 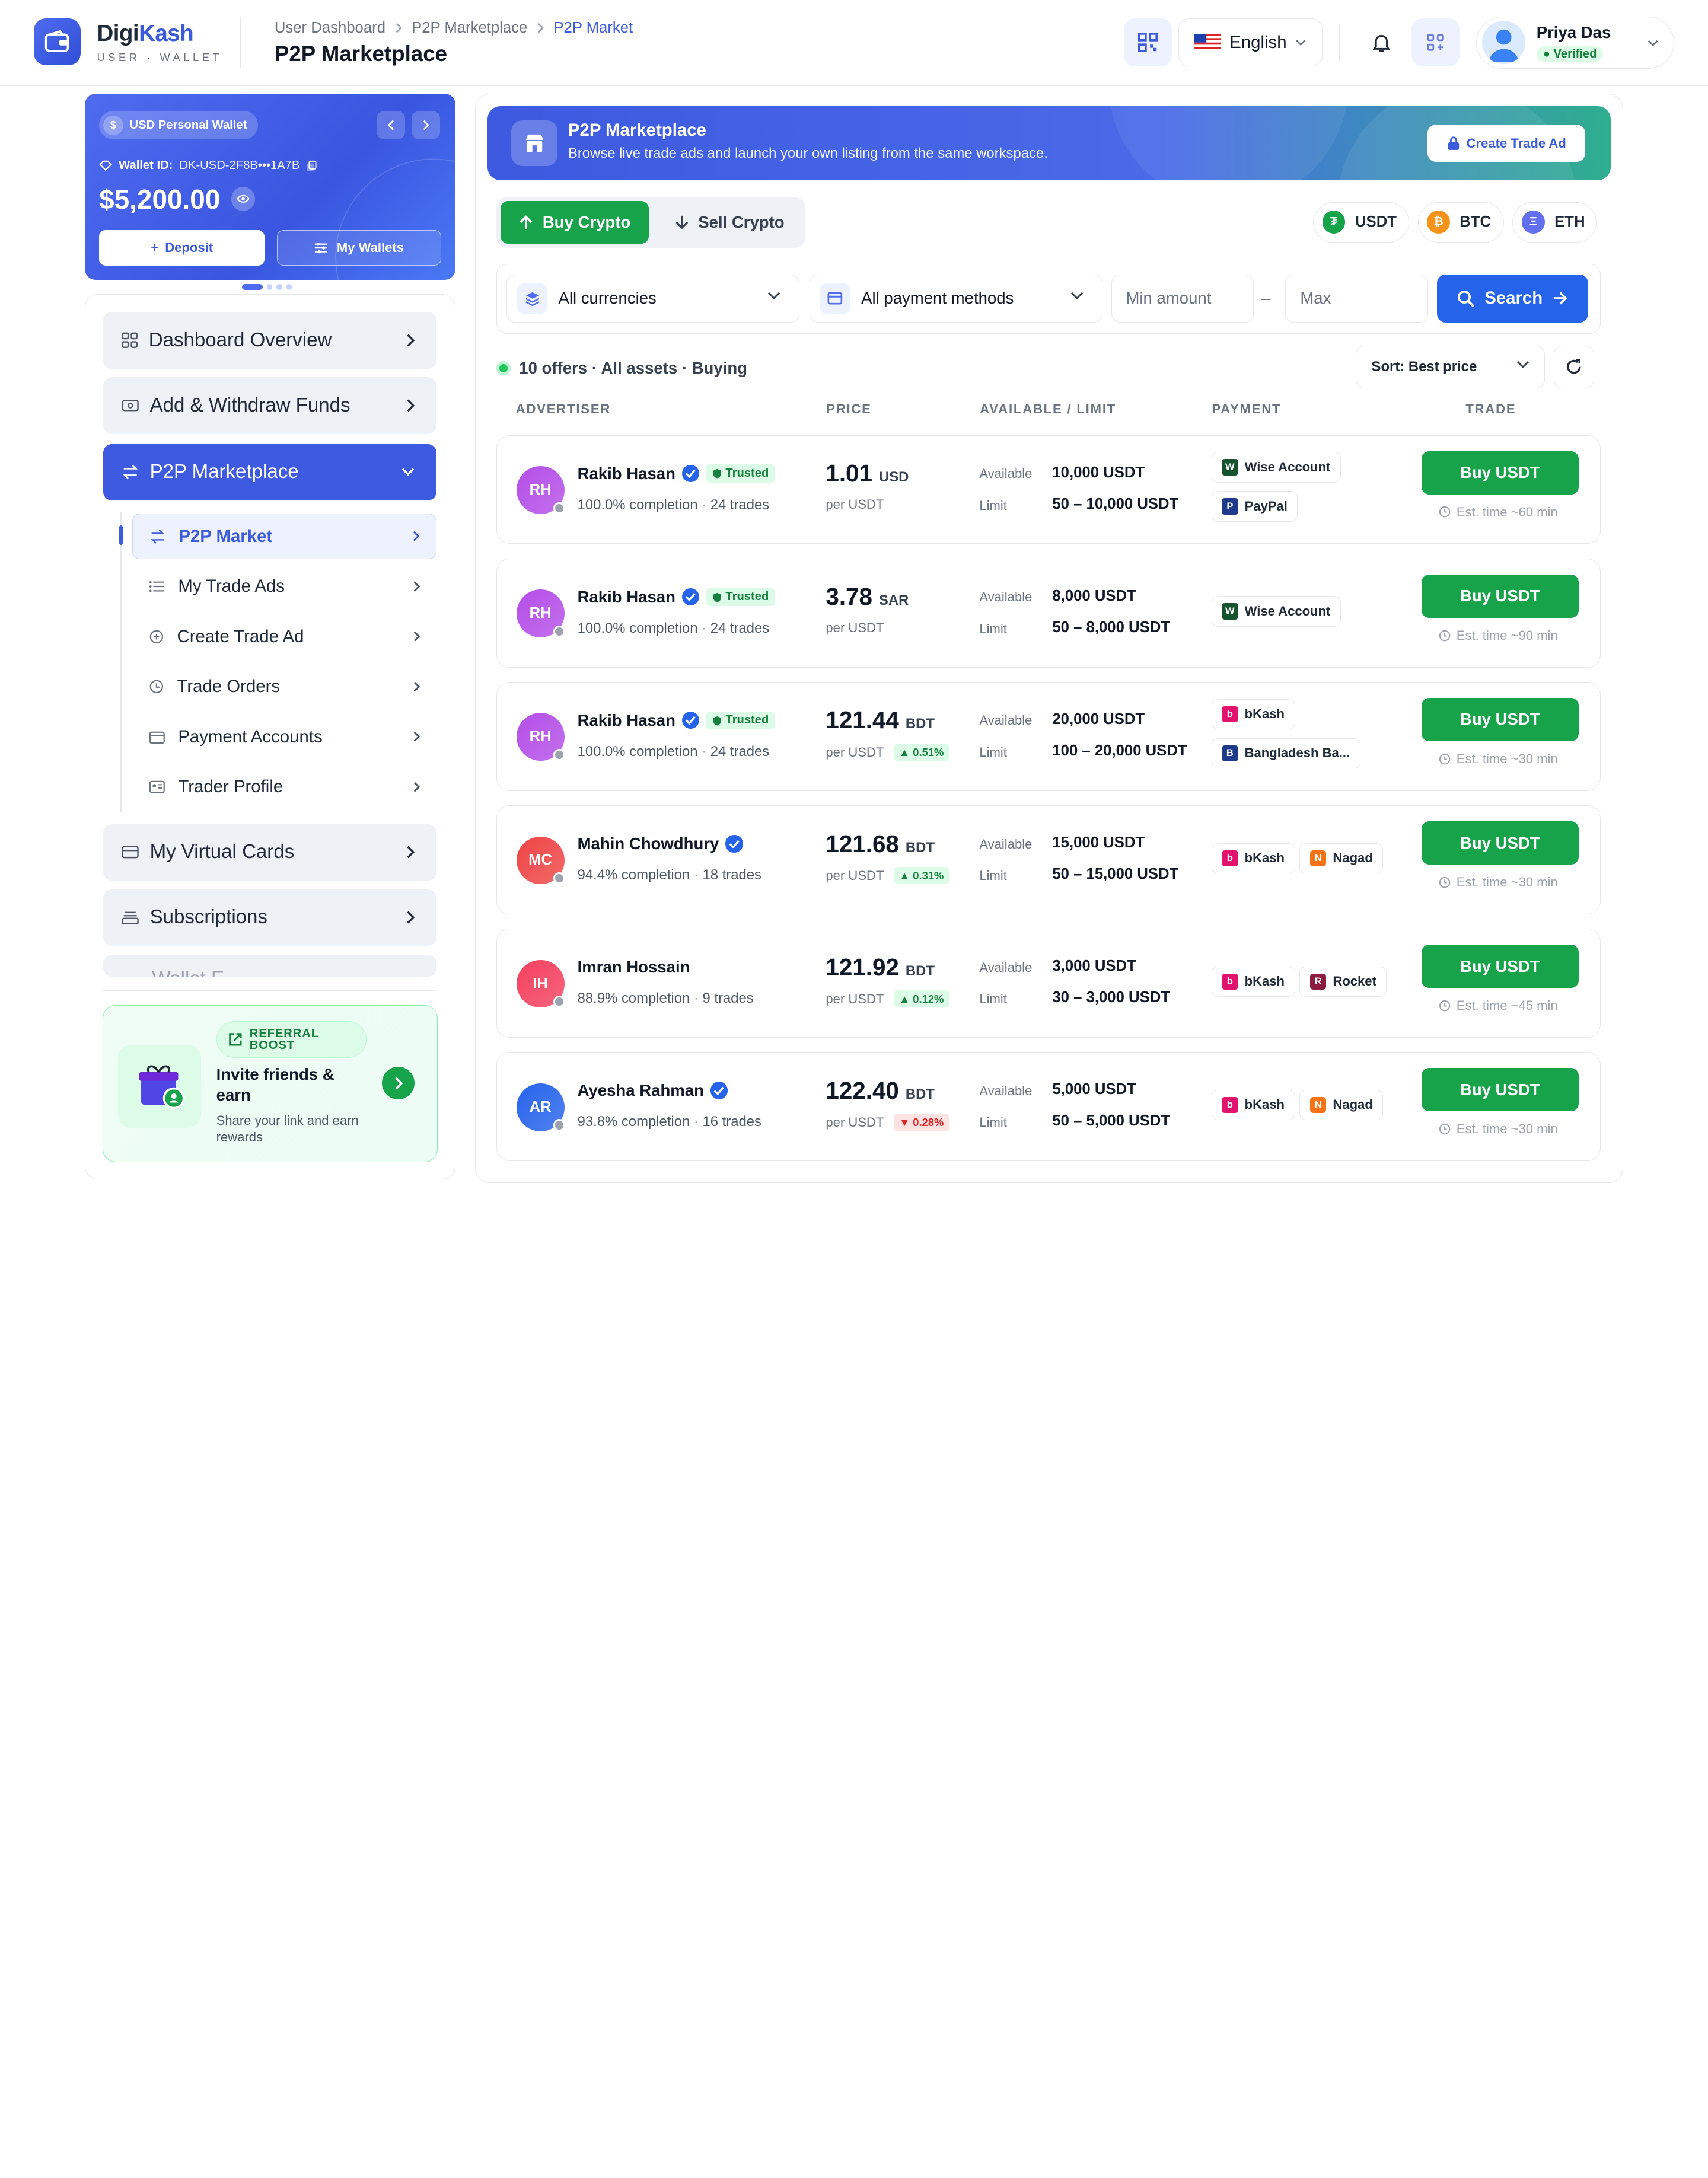 What do you see at coordinates (284, 687) in the screenshot?
I see `submenu-trade-orders: Trade Orders` at bounding box center [284, 687].